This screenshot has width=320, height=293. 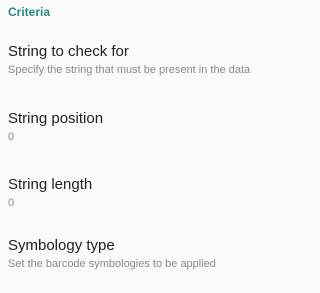 What do you see at coordinates (56, 118) in the screenshot?
I see `pref-title: String position` at bounding box center [56, 118].